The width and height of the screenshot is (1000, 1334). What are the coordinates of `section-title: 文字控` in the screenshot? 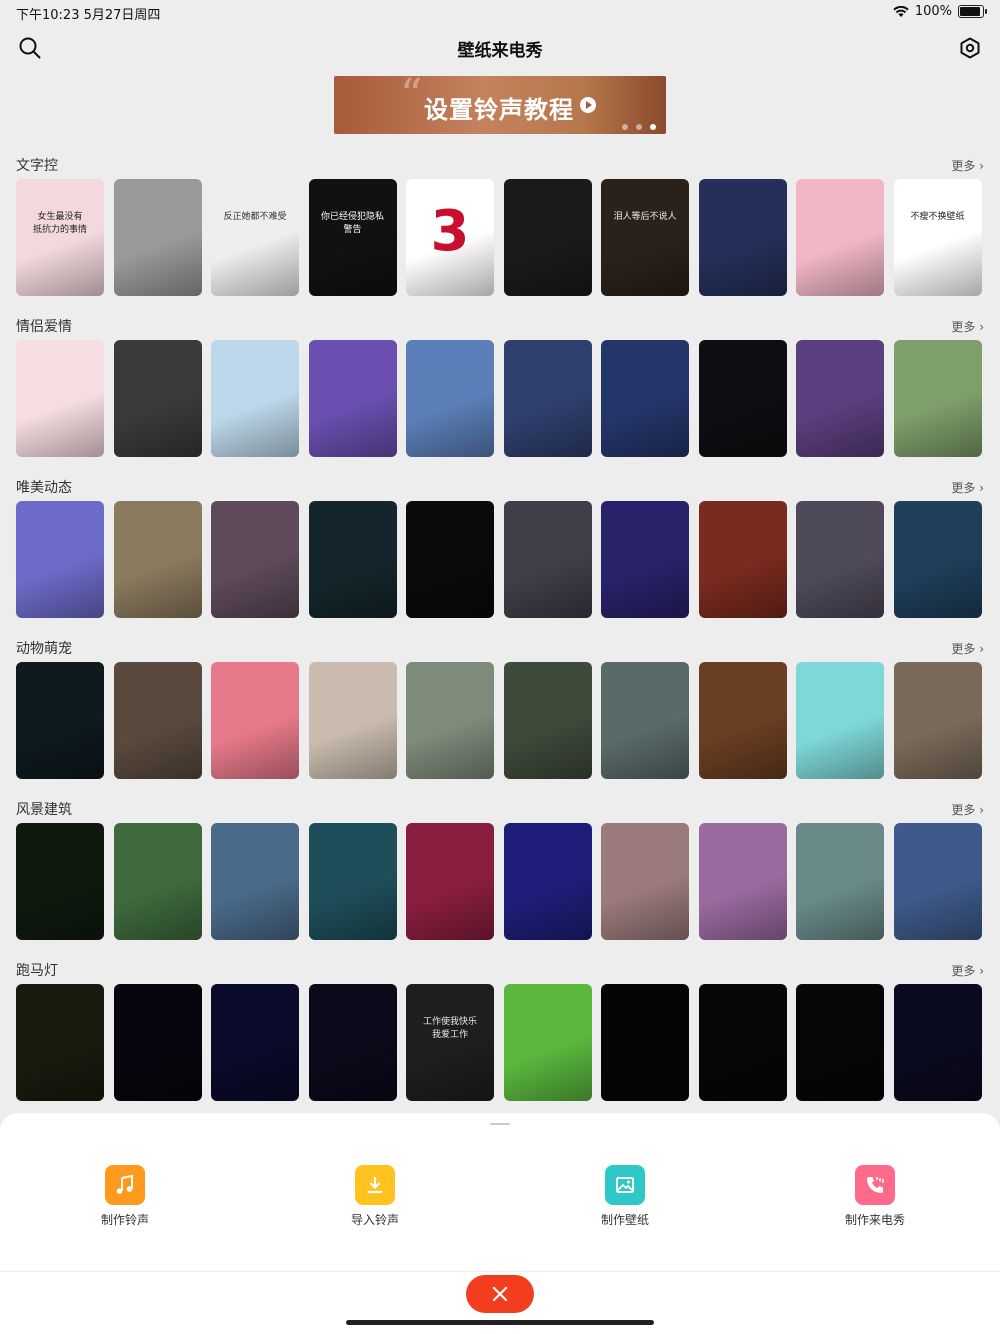 It's located at (37, 166).